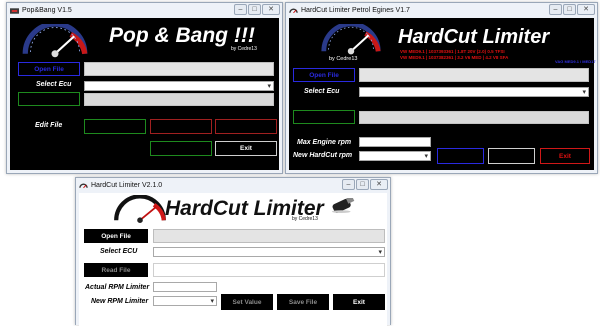 The image size is (600, 326). What do you see at coordinates (355, 10) in the screenshot?
I see `window-title: HardCut Limiter Petrol Egines V1.7` at bounding box center [355, 10].